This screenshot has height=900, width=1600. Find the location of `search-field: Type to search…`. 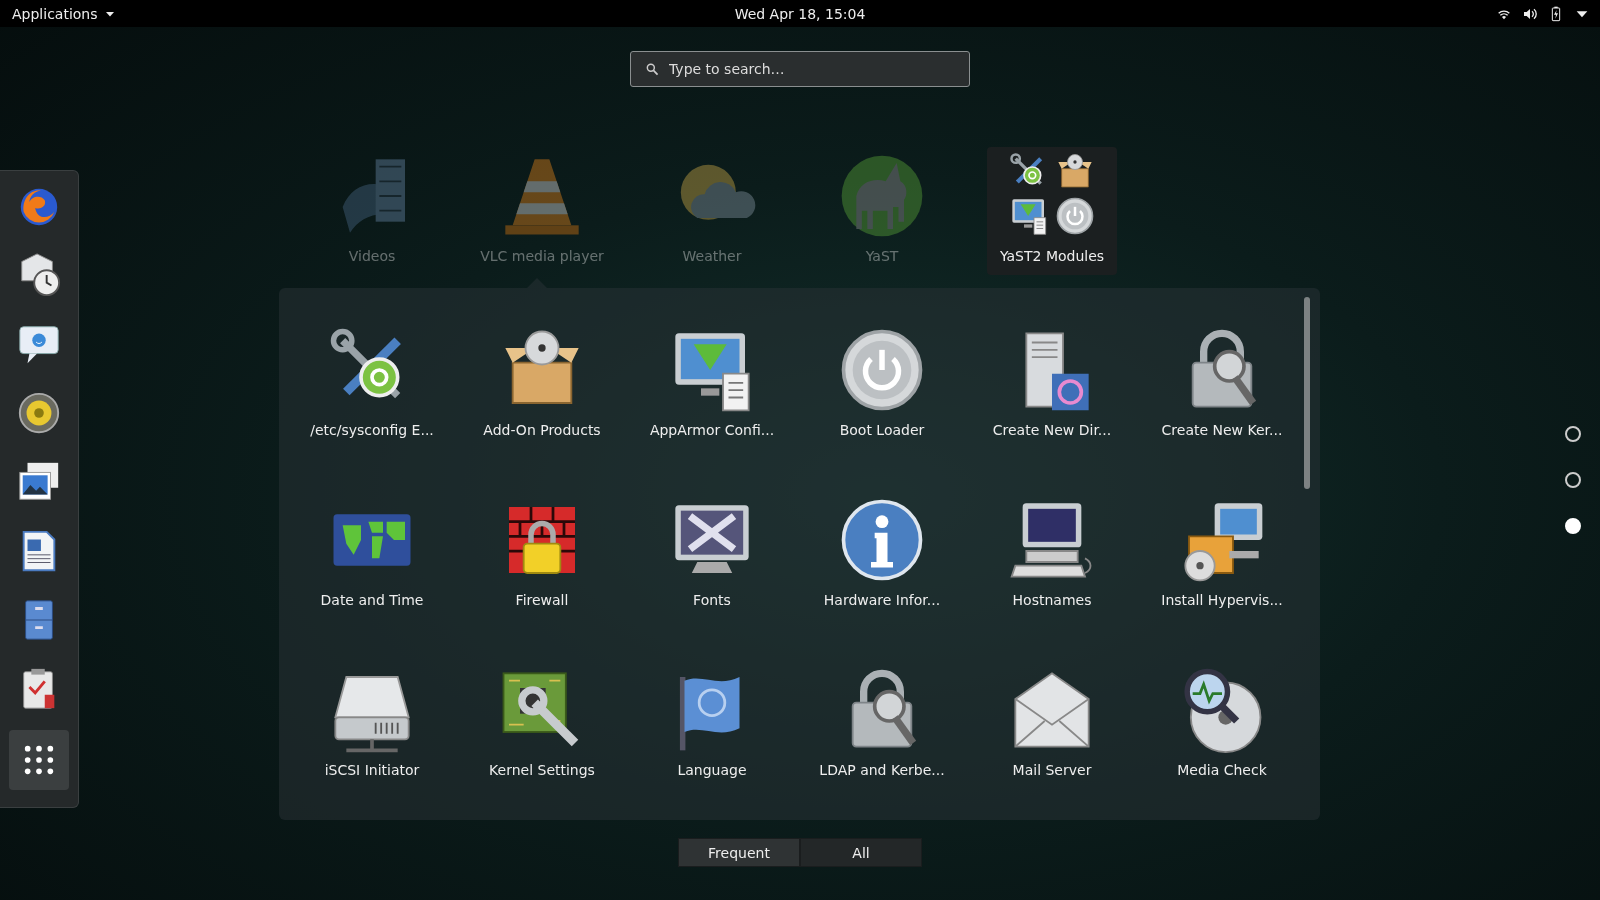

search-field: Type to search… is located at coordinates (800, 69).